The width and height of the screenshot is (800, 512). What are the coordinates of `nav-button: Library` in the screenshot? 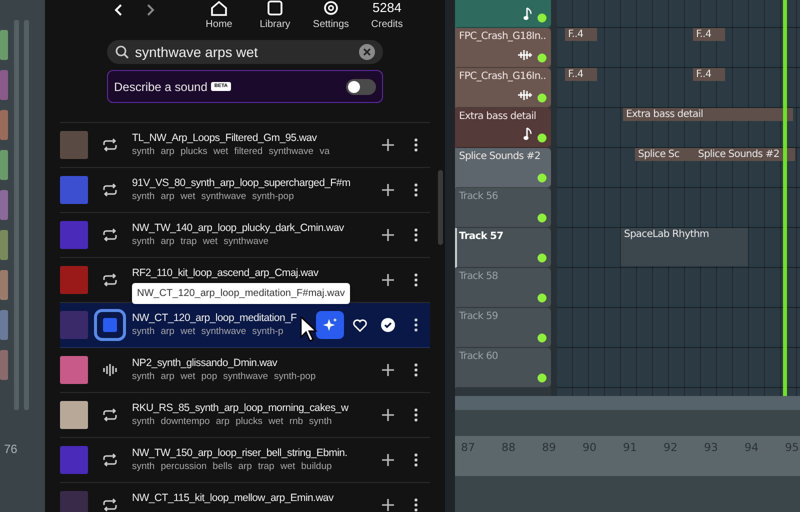 It's located at (275, 15).